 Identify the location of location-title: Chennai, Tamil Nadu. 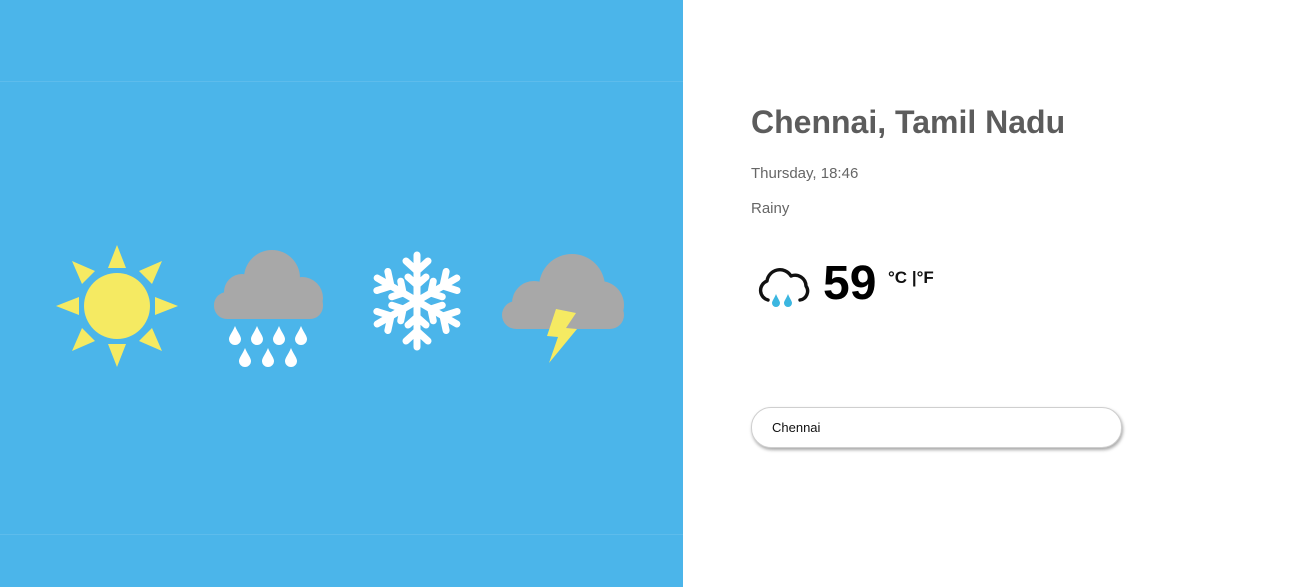
(908, 122).